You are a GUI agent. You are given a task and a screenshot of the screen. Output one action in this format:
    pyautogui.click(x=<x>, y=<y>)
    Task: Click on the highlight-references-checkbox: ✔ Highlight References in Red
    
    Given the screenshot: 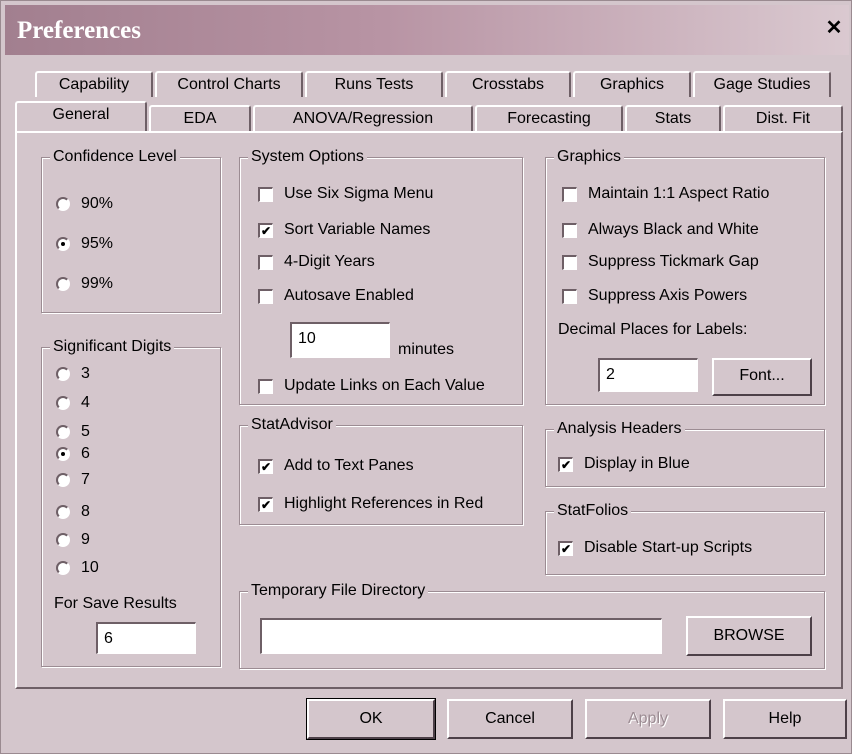 What is the action you would take?
    pyautogui.click(x=370, y=504)
    